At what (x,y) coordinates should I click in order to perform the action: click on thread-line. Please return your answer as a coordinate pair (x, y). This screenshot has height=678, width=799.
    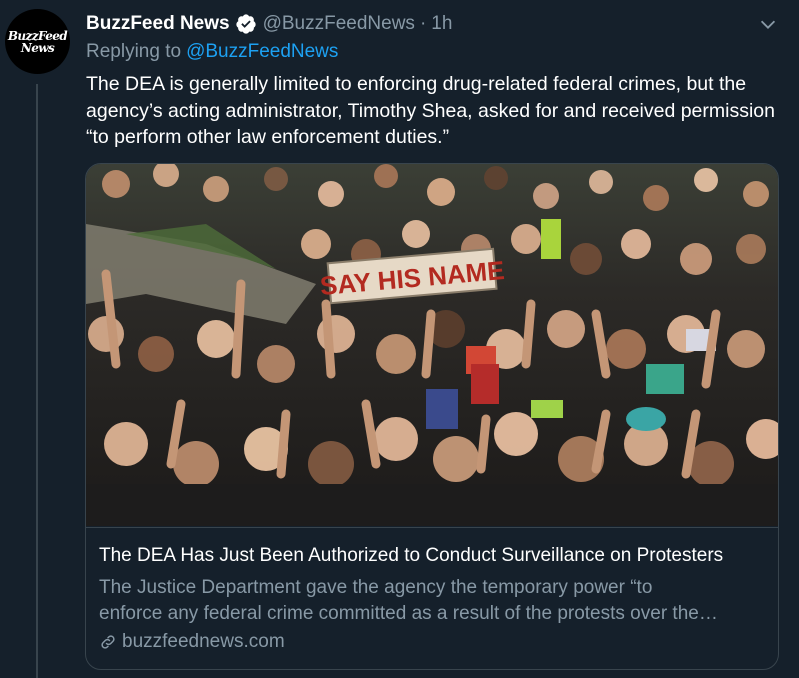
    Looking at the image, I should click on (37, 381).